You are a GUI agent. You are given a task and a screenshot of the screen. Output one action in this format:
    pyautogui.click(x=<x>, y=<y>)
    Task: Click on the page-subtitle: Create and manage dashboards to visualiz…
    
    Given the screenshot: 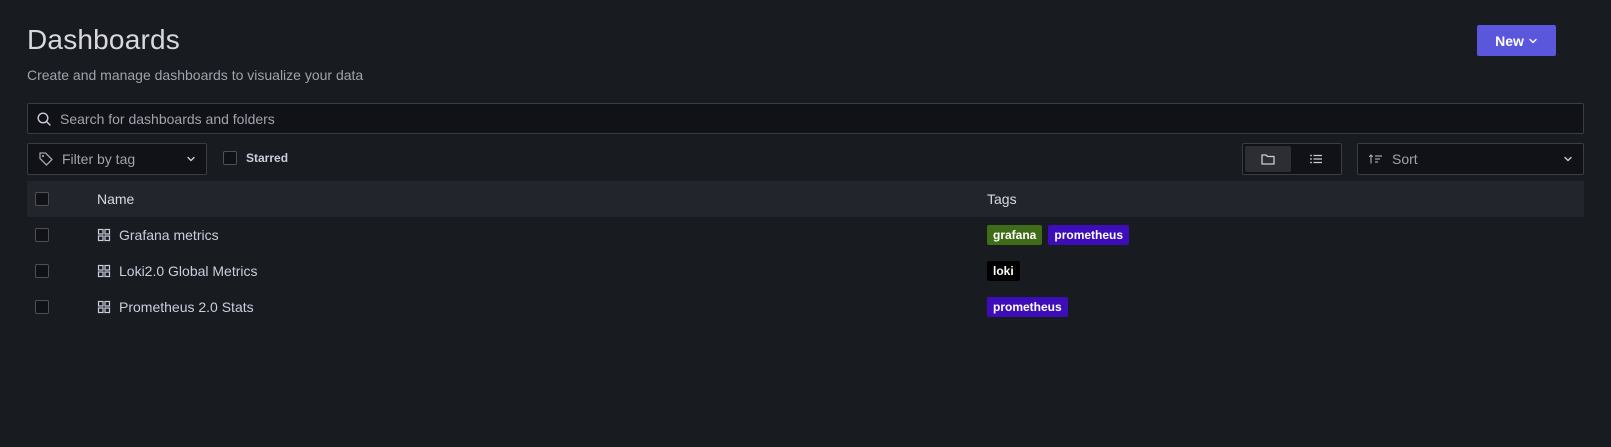 What is the action you would take?
    pyautogui.click(x=195, y=75)
    